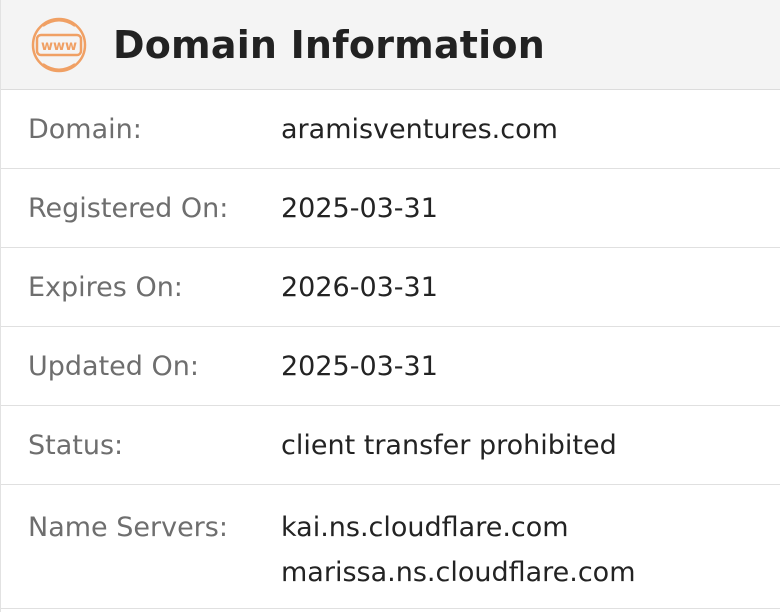  I want to click on name-server-item: marissa.ns.cloudflare.com, so click(458, 572).